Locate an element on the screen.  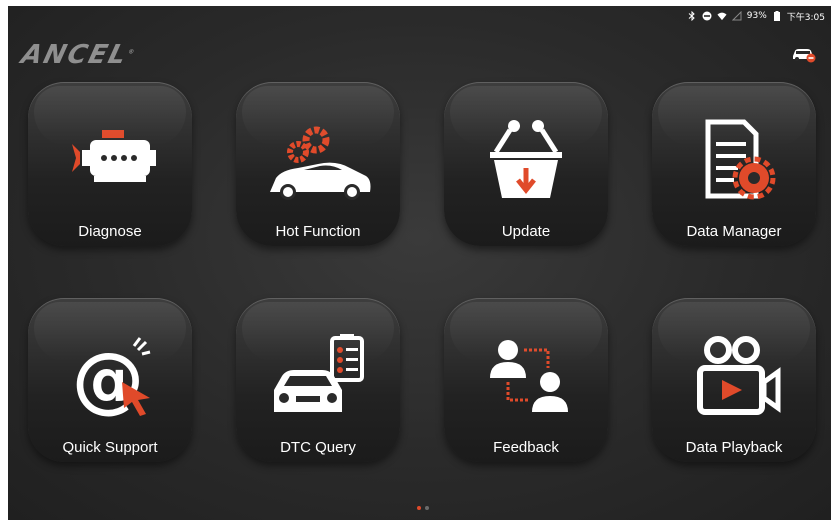
app-label: Feedback is located at coordinates (526, 447).